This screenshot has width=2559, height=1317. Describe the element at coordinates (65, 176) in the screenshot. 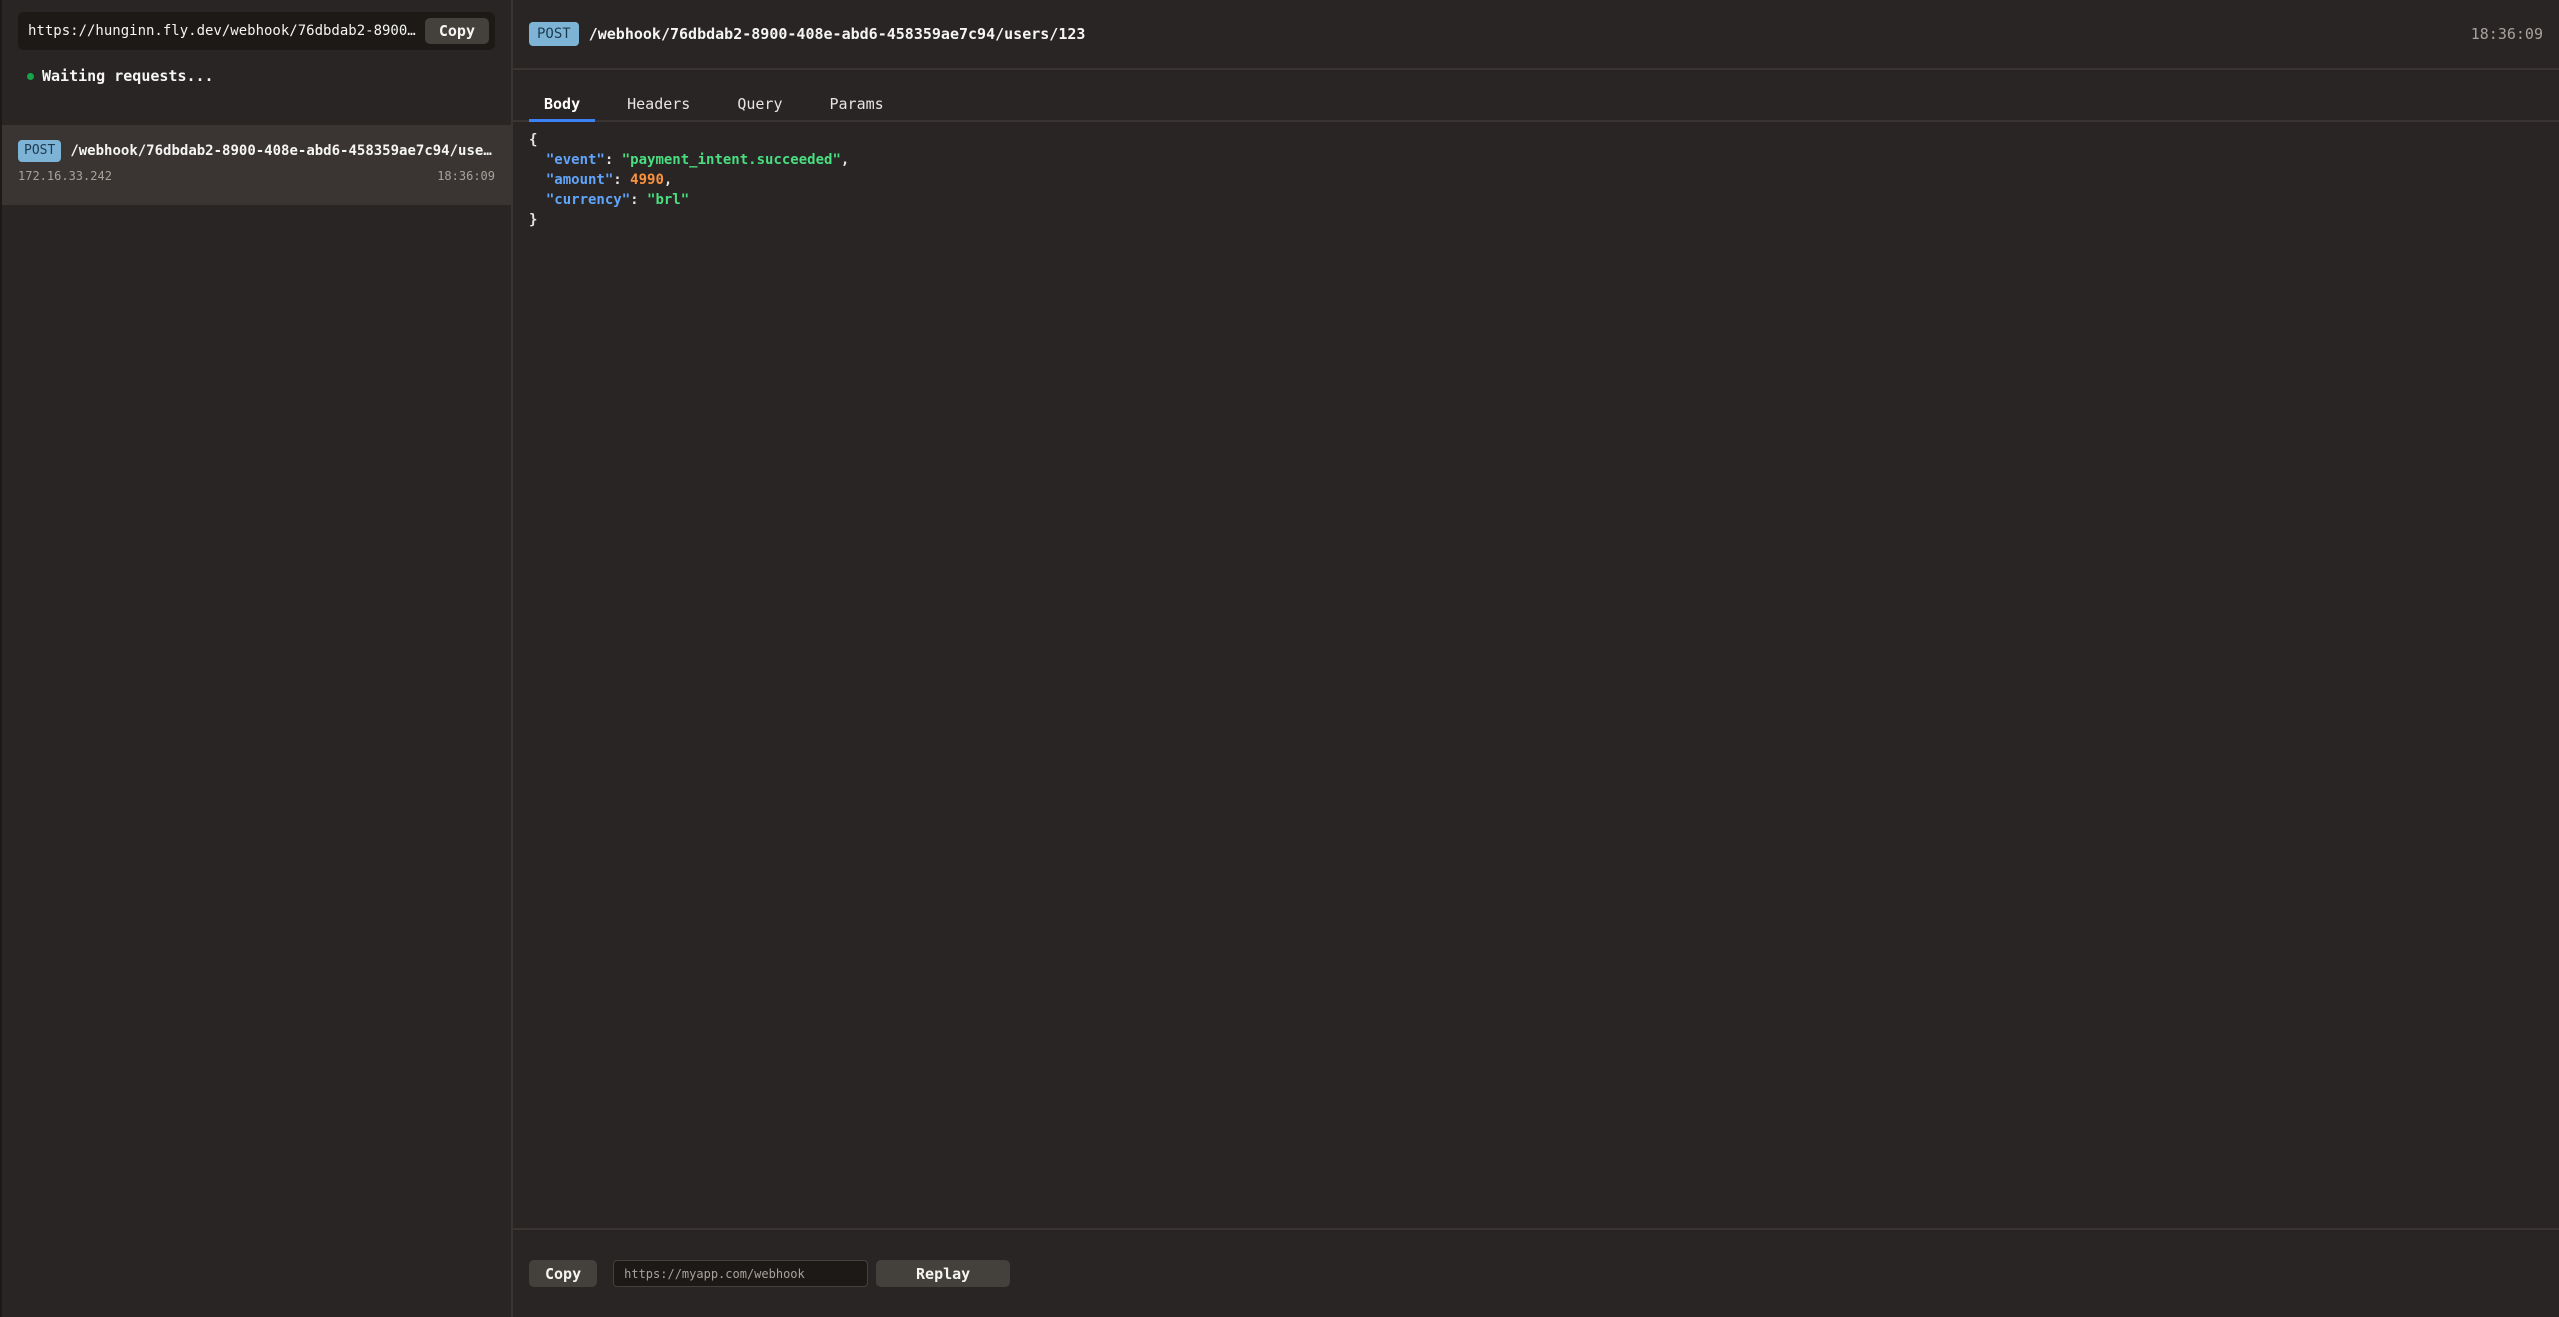

I see `request-ip: 172.16.33.242` at that location.